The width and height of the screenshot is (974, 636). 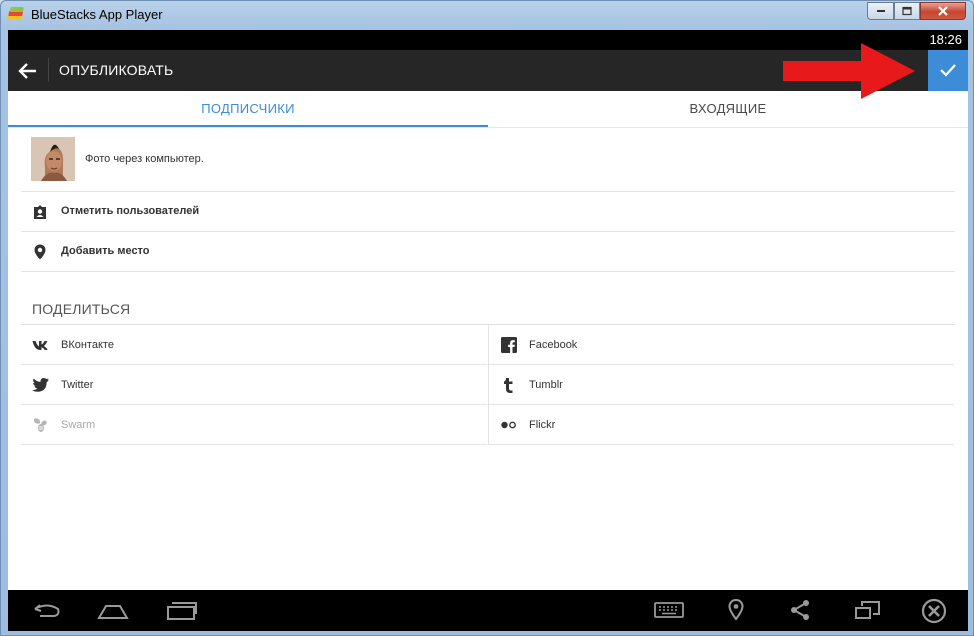 I want to click on share-twitter: Twitter, so click(x=254, y=385).